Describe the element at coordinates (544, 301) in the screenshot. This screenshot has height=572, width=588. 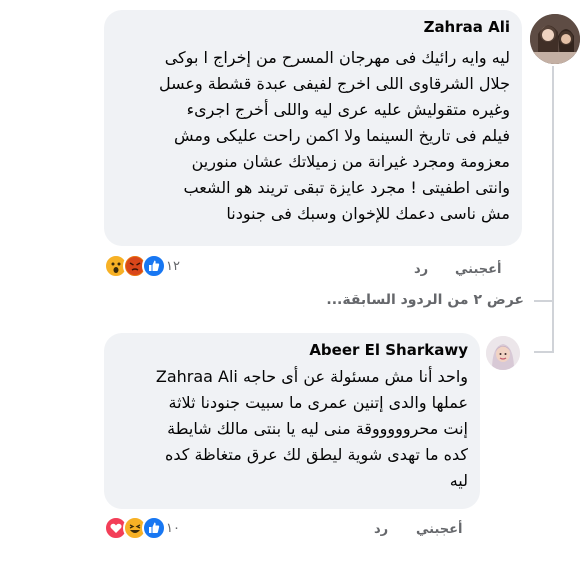
I see `thread-connector-curve` at that location.